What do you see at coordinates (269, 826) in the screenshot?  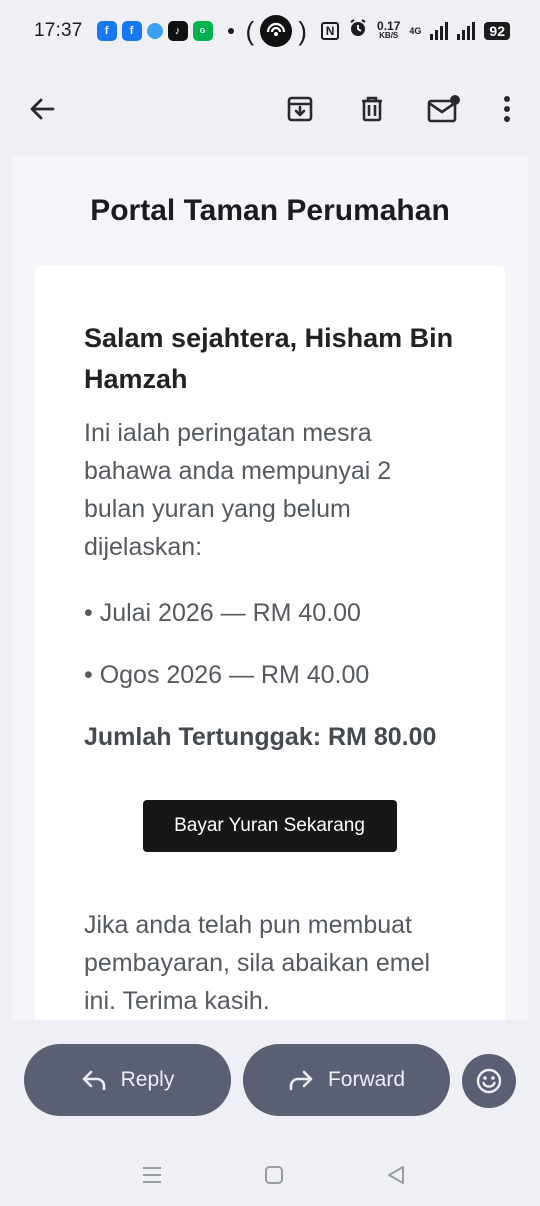 I see `pay-now-button: Bayar Yuran Sekarang` at bounding box center [269, 826].